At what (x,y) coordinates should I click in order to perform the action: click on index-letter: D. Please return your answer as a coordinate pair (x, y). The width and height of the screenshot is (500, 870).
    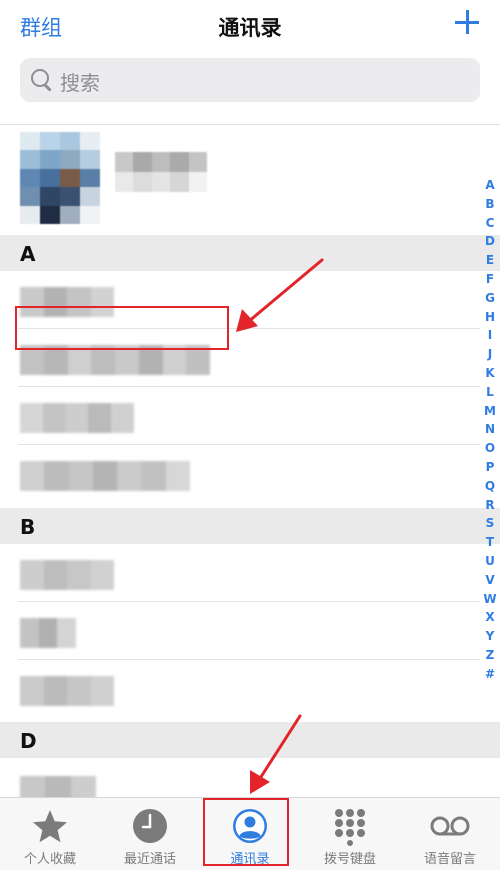
    Looking at the image, I should click on (489, 241).